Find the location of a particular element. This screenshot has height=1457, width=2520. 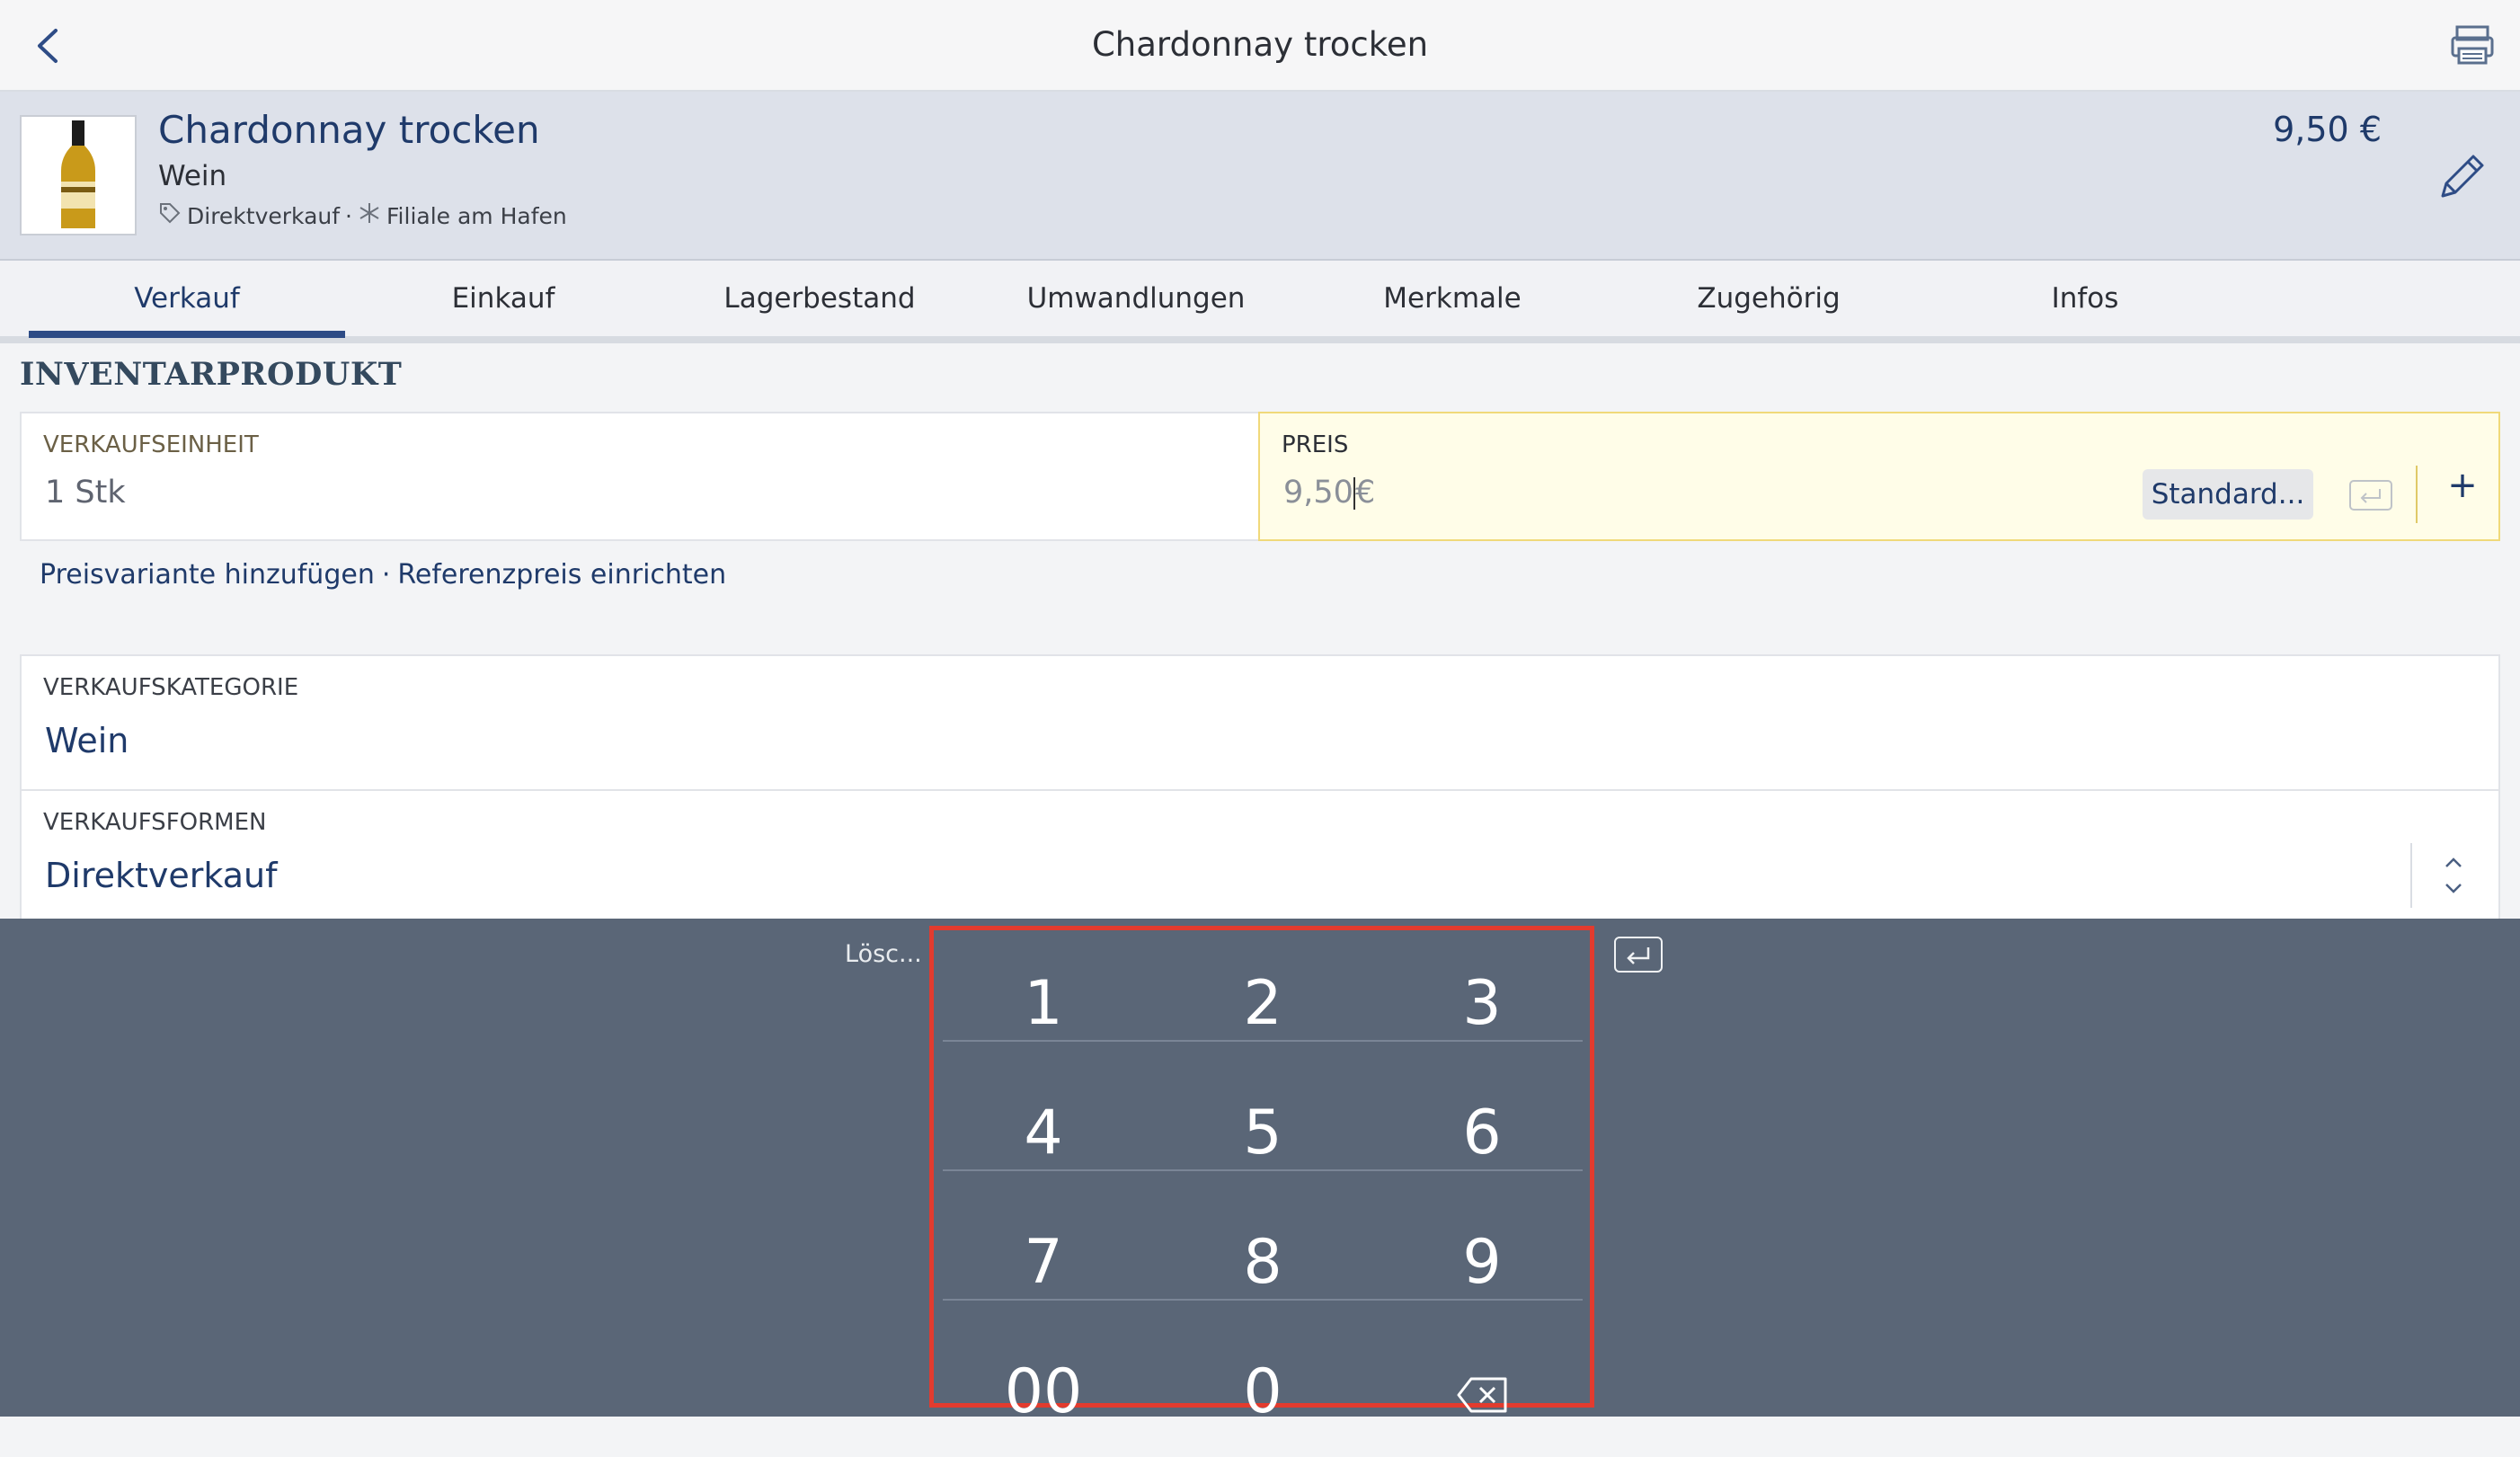

sales-forms-value: Direktverkauf is located at coordinates (161, 875).